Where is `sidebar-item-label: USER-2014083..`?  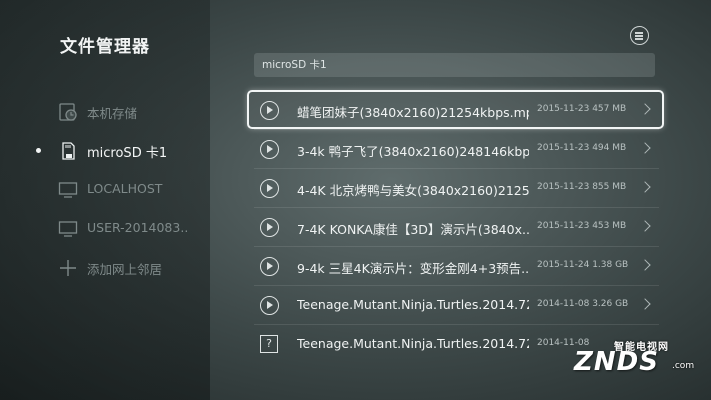 sidebar-item-label: USER-2014083.. is located at coordinates (138, 227).